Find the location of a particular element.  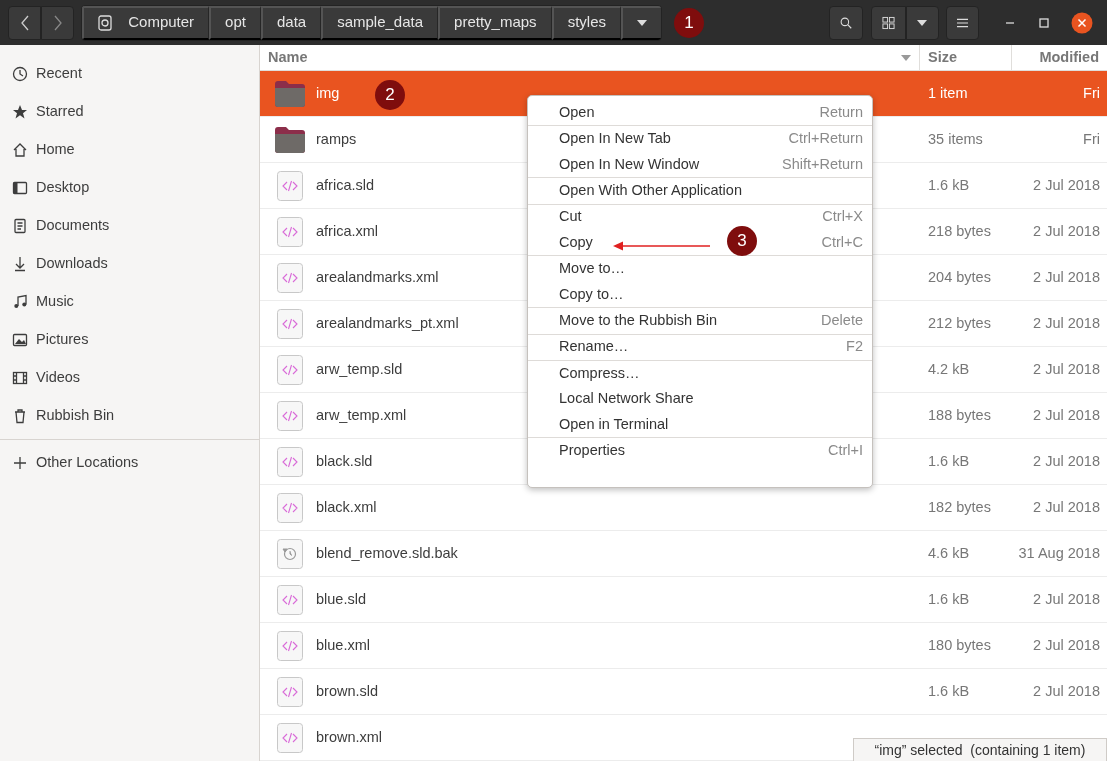

file-name: africa.xml is located at coordinates (347, 231).